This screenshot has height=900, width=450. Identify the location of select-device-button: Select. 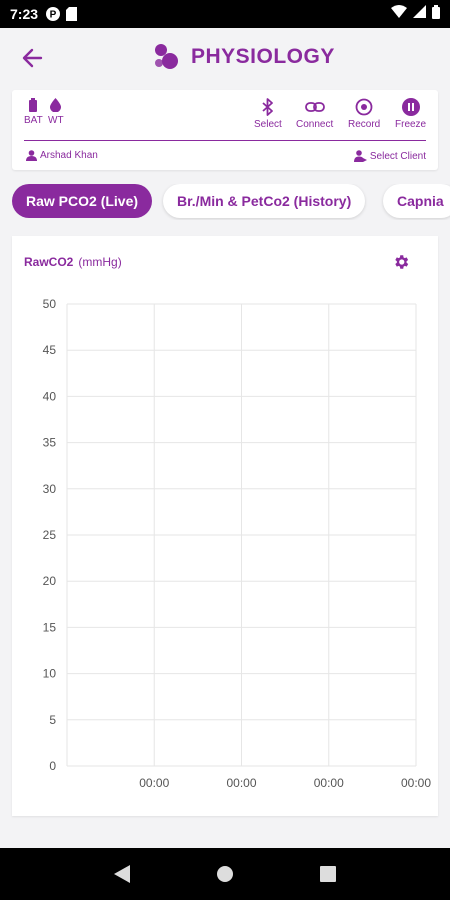
(268, 114).